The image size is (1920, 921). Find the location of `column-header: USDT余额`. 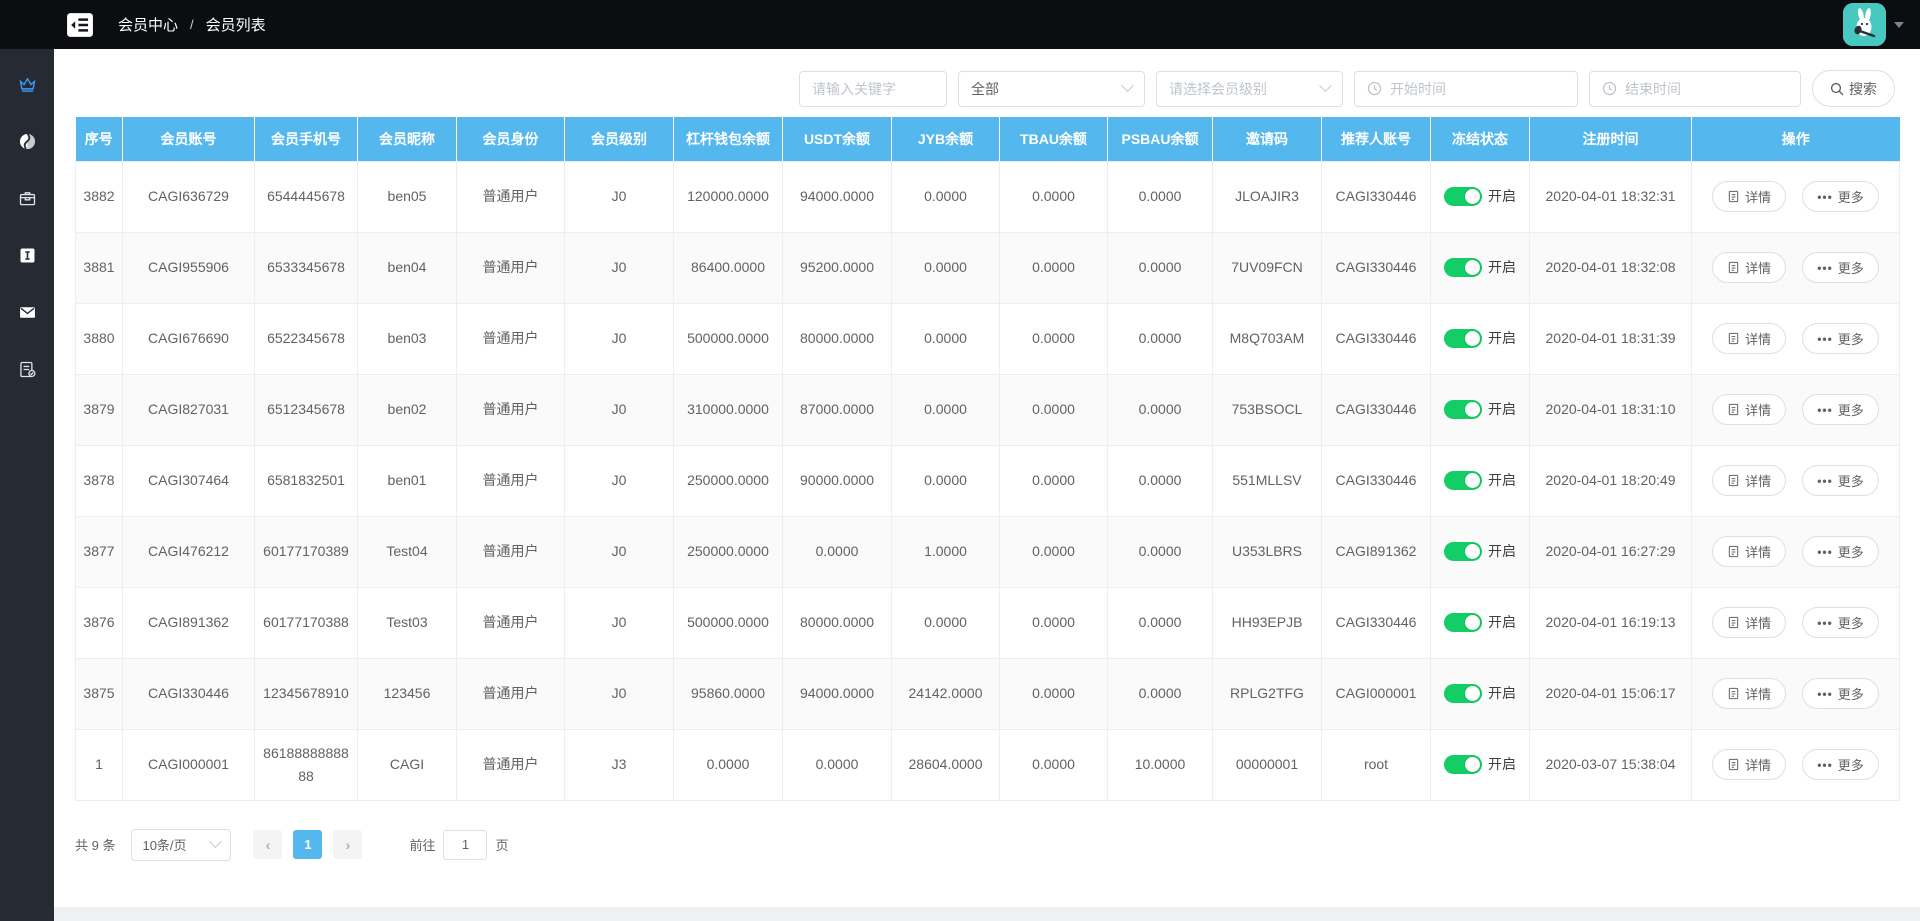

column-header: USDT余额 is located at coordinates (837, 139).